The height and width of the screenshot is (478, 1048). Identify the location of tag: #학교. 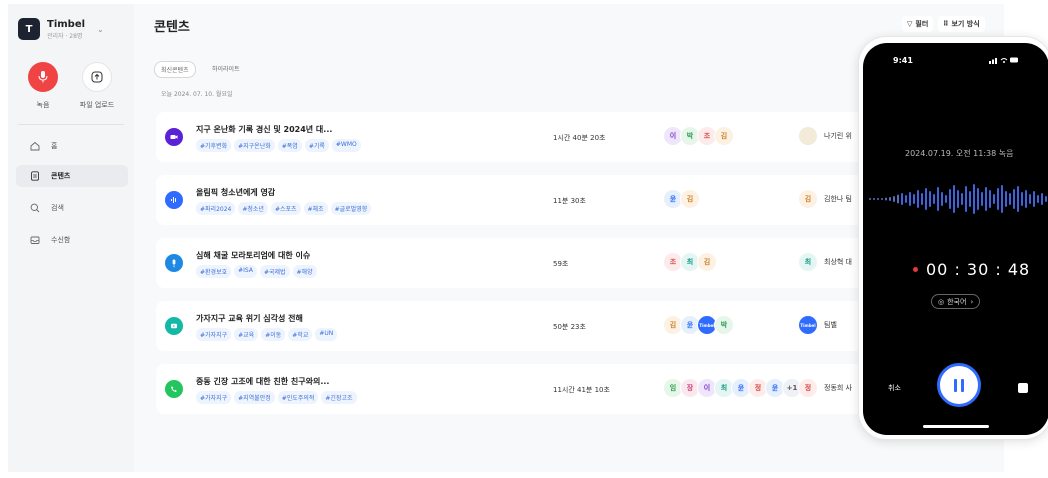
(300, 334).